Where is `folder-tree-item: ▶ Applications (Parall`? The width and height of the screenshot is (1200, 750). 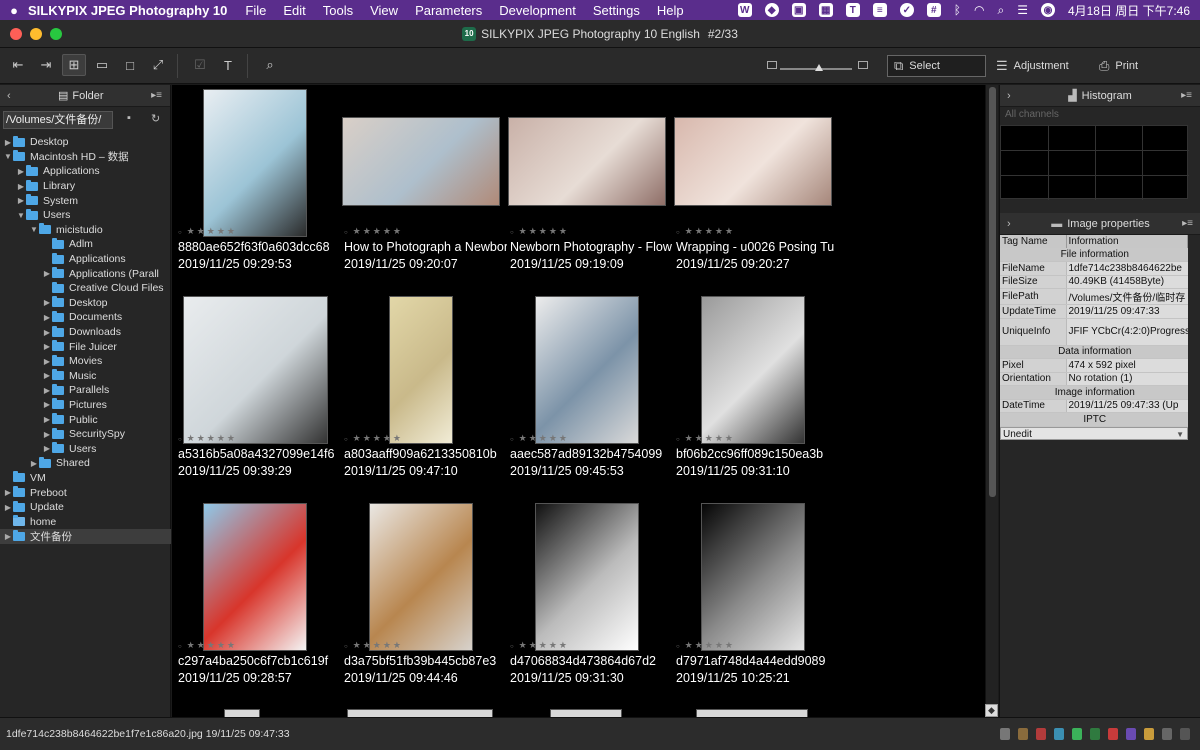
folder-tree-item: ▶ Applications (Parall is located at coordinates (85, 273).